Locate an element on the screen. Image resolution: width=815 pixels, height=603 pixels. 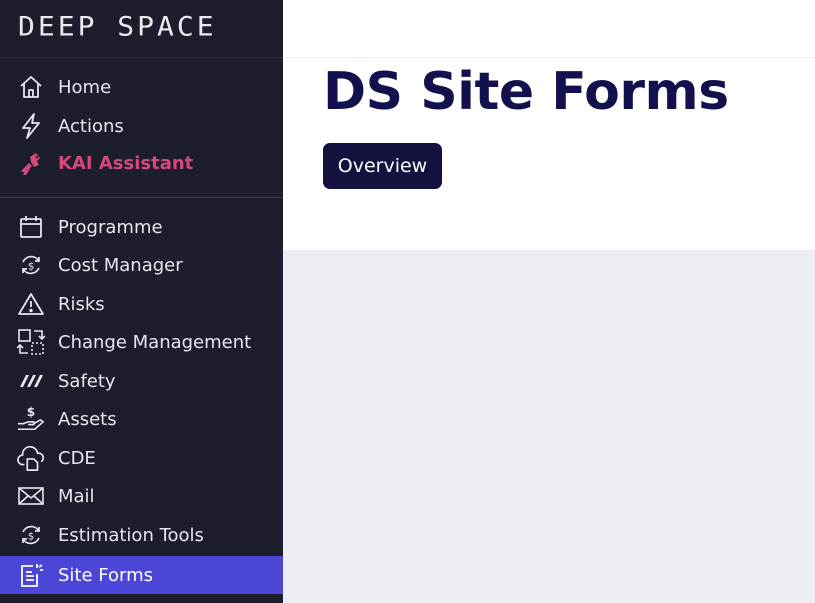
logo-divider is located at coordinates (141, 57).